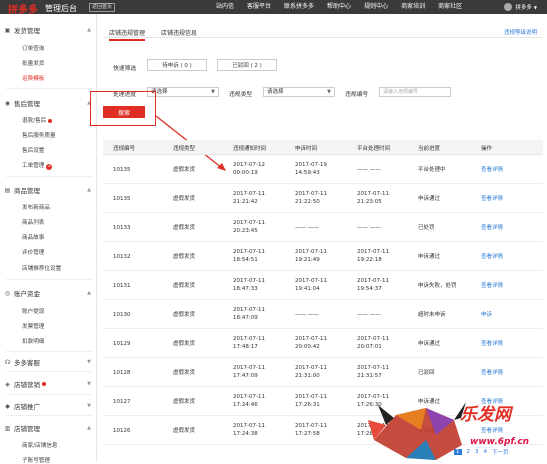 The image size is (547, 464). I want to click on sidebar-item-aftersale-settings: 售后设置, so click(33, 150).